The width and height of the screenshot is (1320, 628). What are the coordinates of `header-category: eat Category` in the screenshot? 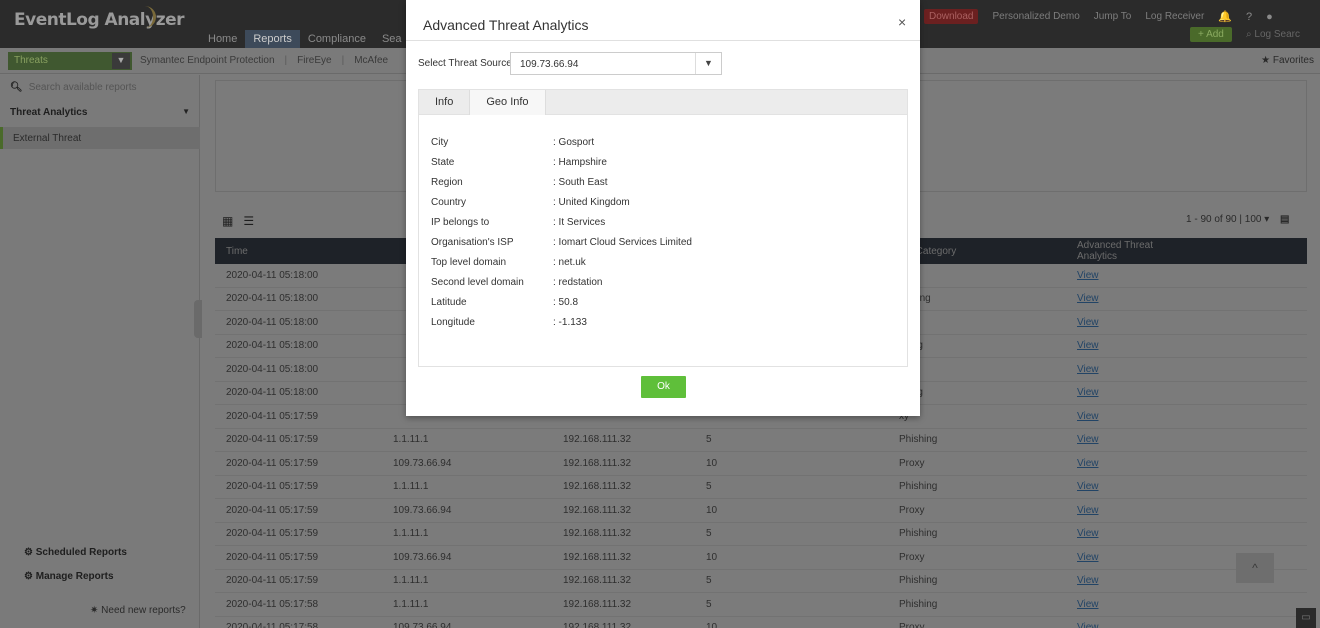 It's located at (988, 251).